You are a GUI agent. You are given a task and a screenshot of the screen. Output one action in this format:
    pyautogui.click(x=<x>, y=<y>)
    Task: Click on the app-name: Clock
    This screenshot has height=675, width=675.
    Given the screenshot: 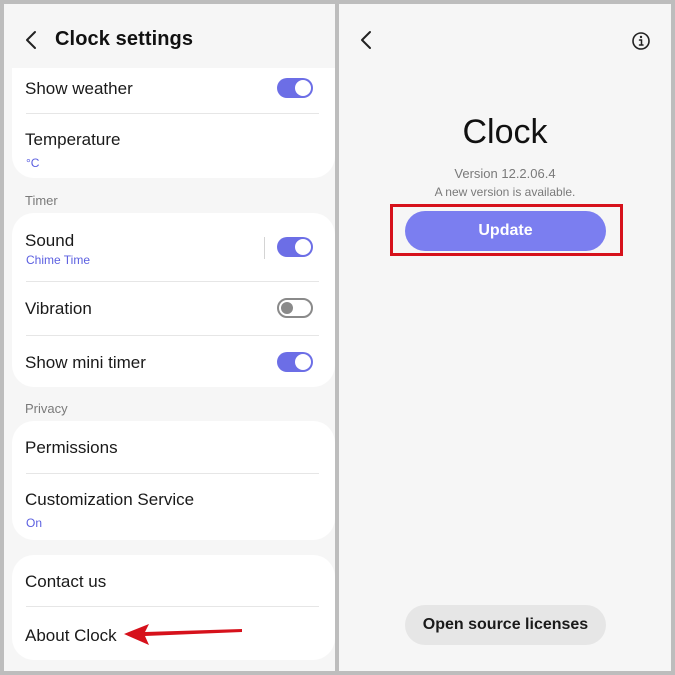 What is the action you would take?
    pyautogui.click(x=505, y=132)
    